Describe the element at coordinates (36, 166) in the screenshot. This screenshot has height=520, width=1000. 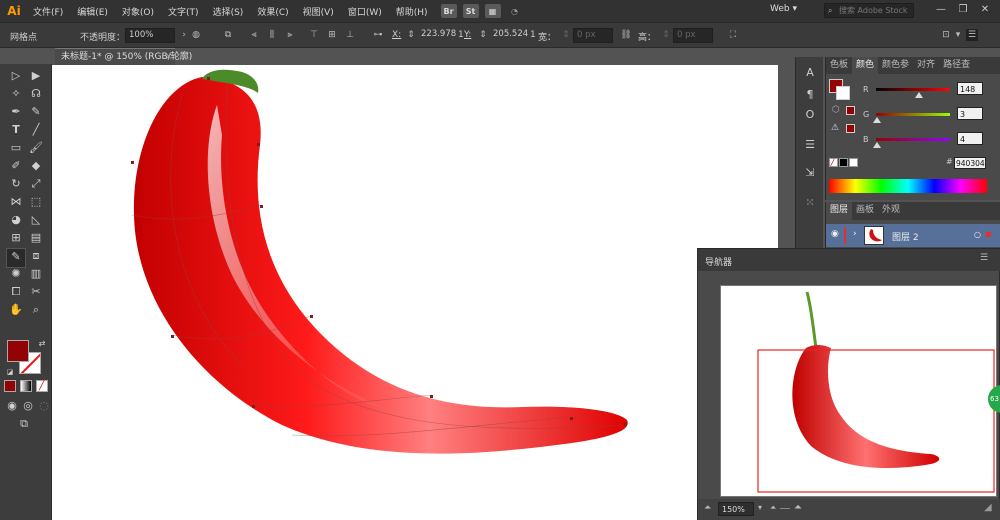
I see `eraser-tool-icon: ◆` at that location.